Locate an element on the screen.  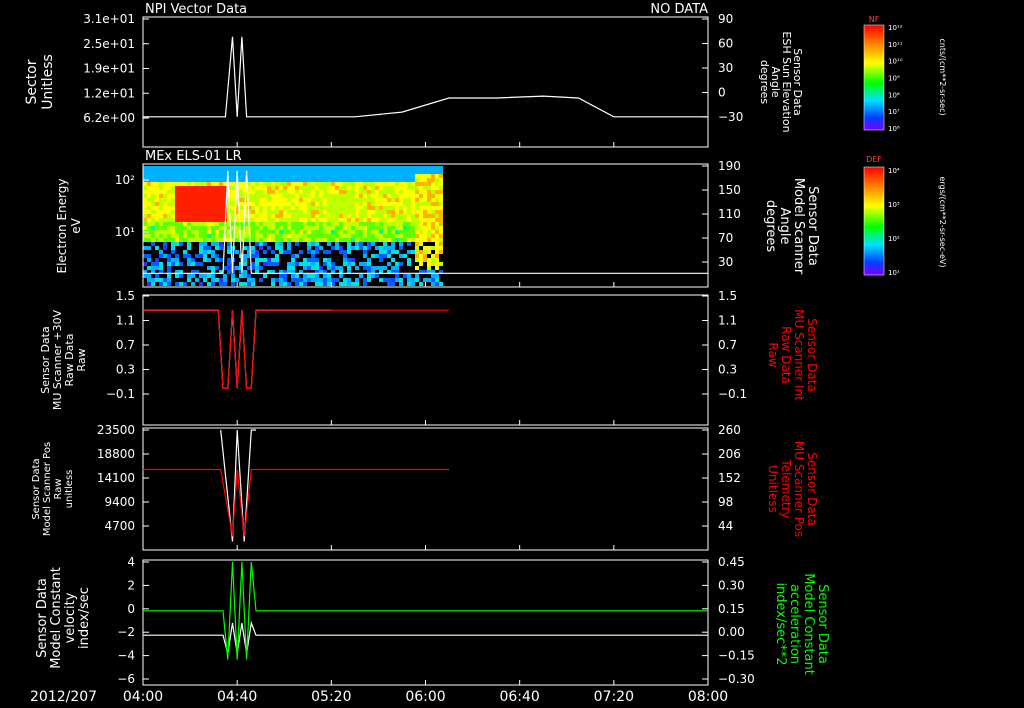
colorbar-def is located at coordinates (874, 221).